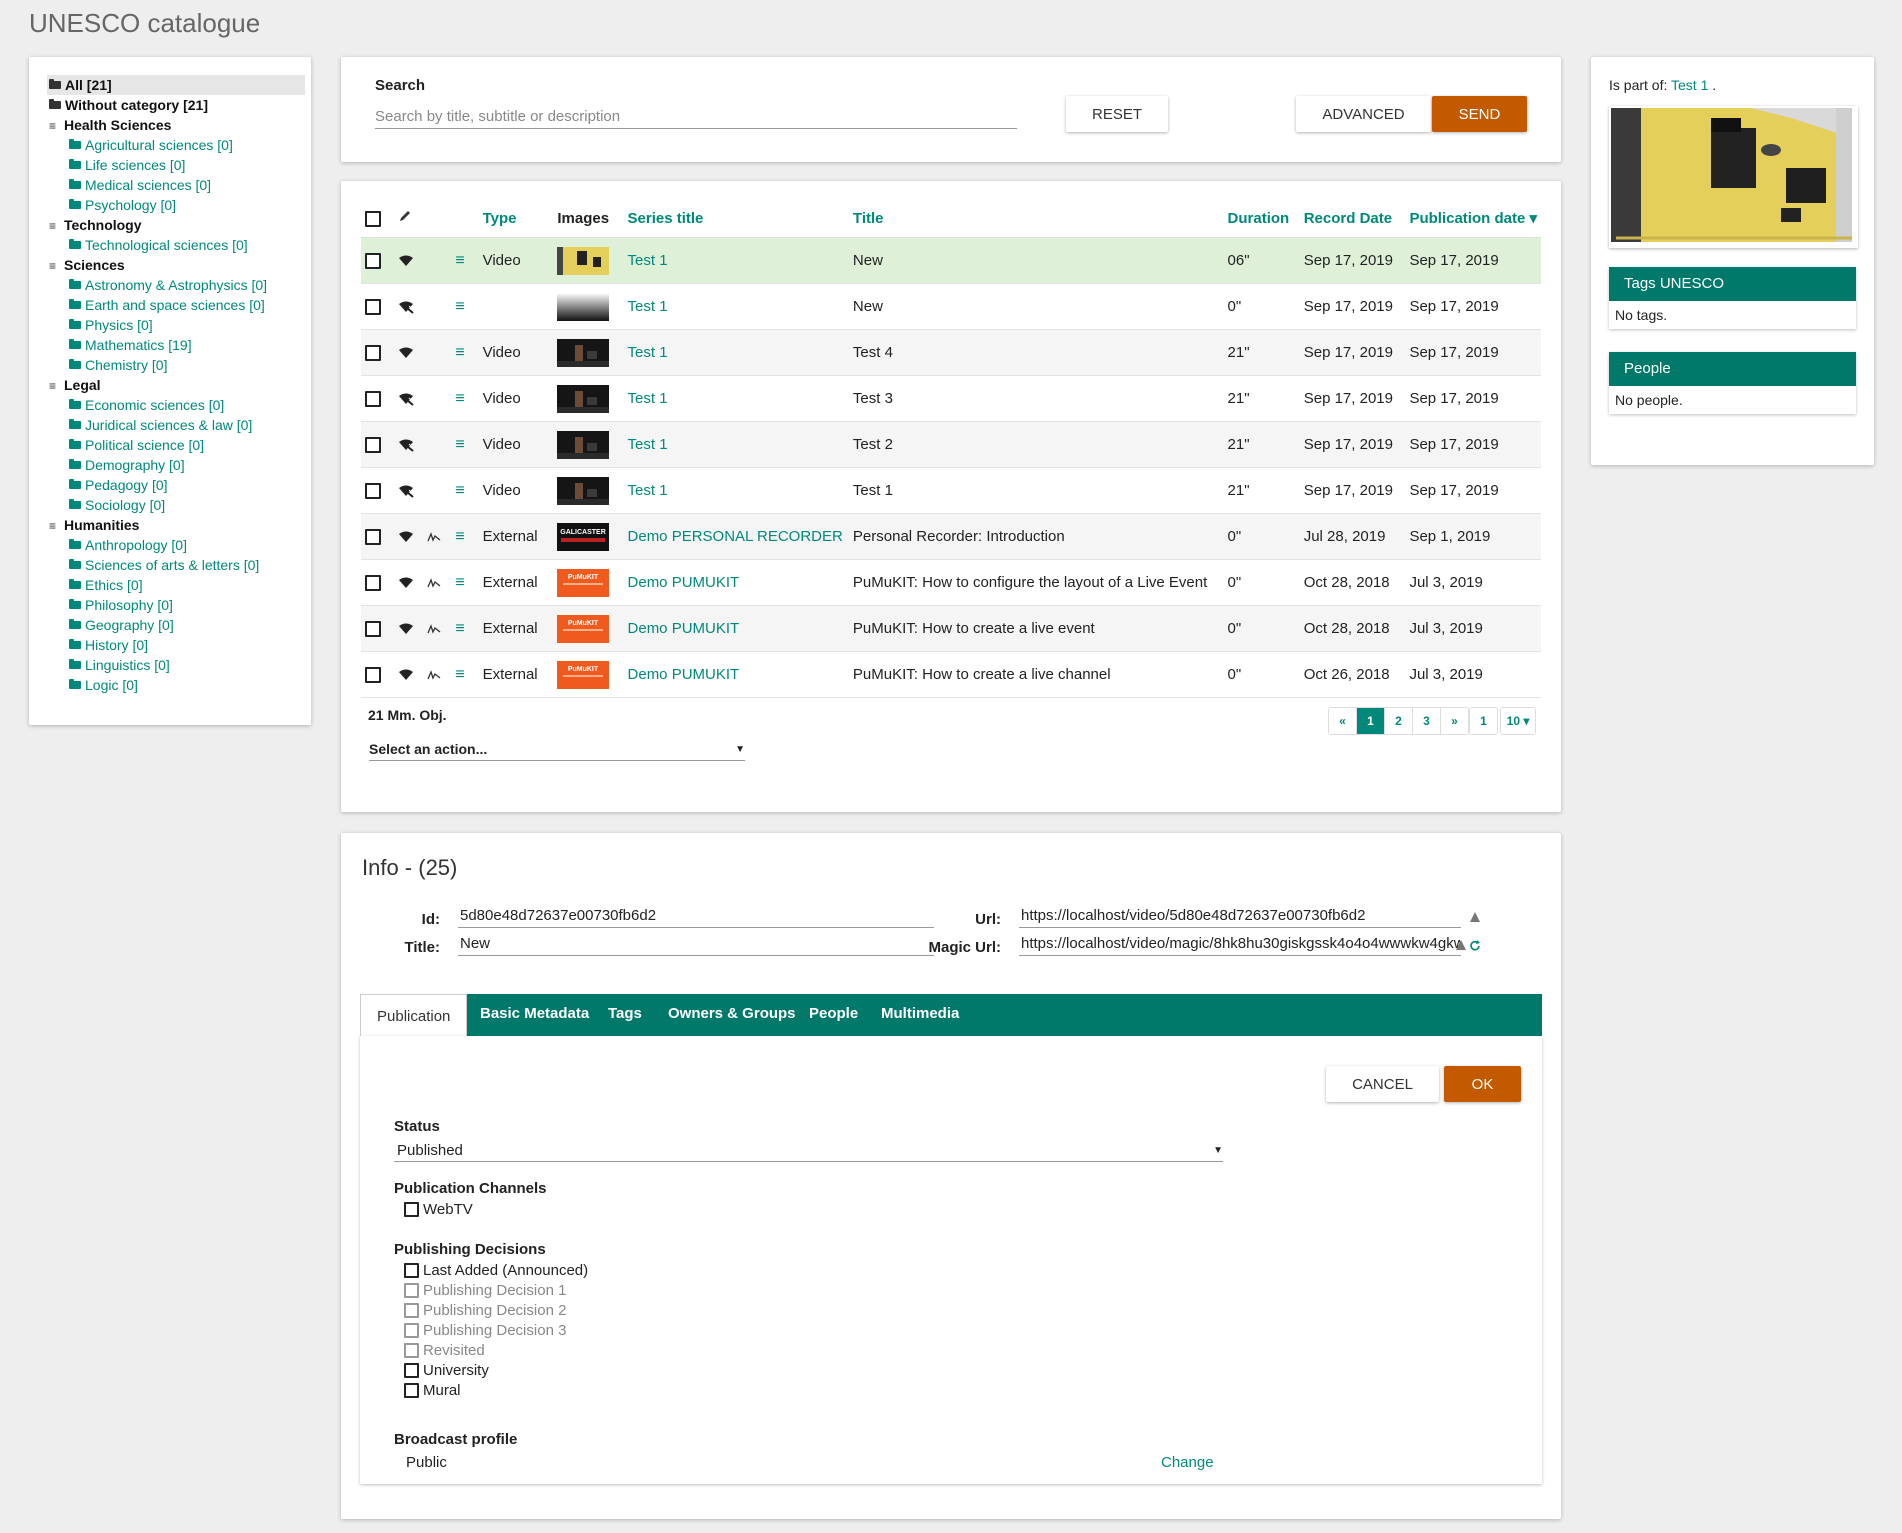  Describe the element at coordinates (485, 1310) in the screenshot. I see `decision-item: Publishing Decision 2` at that location.